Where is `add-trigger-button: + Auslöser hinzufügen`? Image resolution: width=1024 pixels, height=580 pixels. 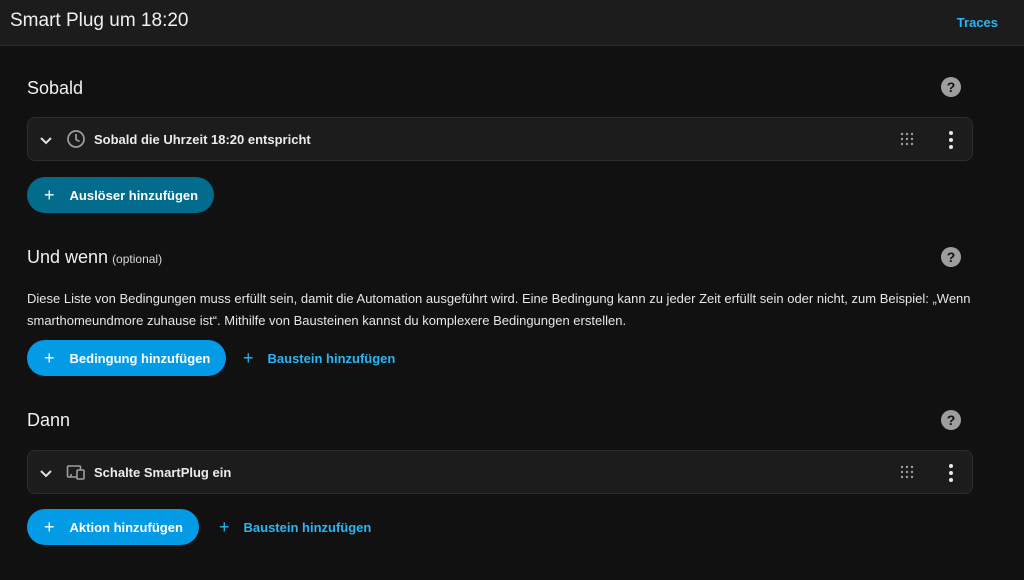
add-trigger-button: + Auslöser hinzufügen is located at coordinates (121, 195).